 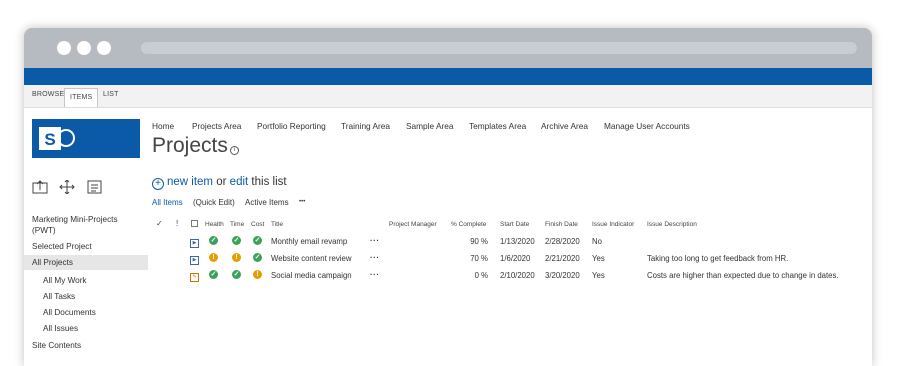 I want to click on view-more-menu: •••, so click(x=302, y=202).